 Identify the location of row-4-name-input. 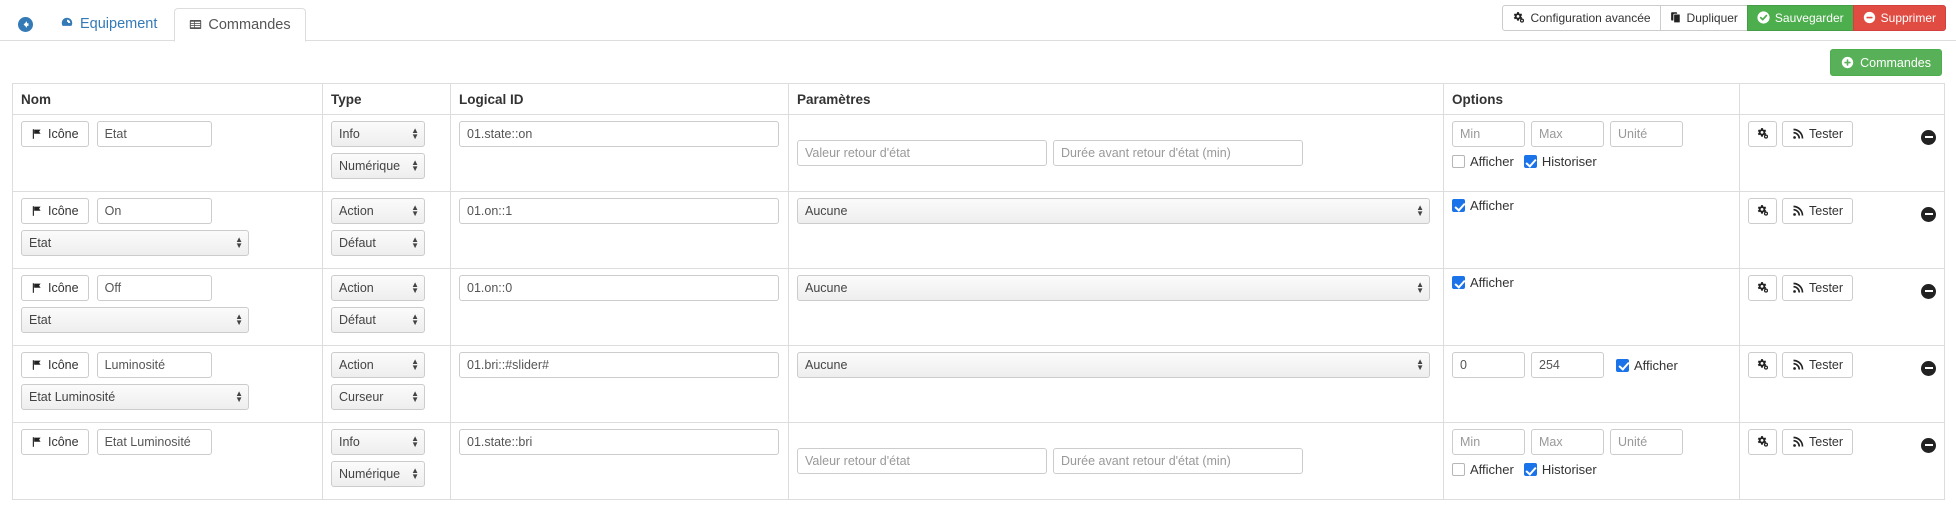
(154, 442).